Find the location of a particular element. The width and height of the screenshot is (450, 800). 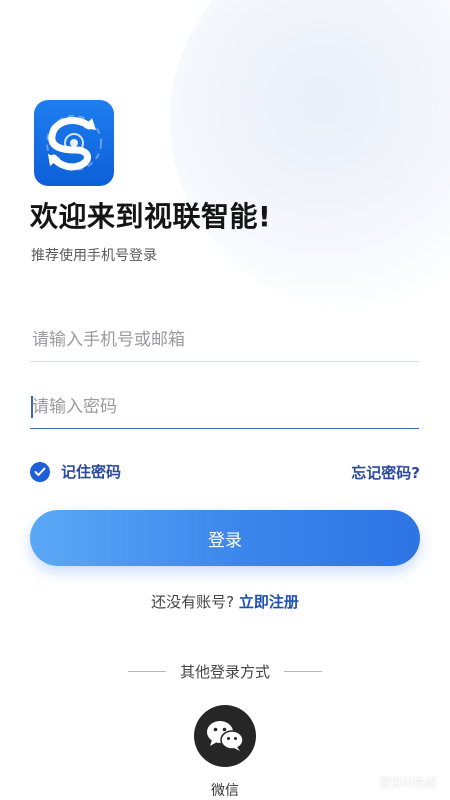

wechat-login-button is located at coordinates (225, 736).